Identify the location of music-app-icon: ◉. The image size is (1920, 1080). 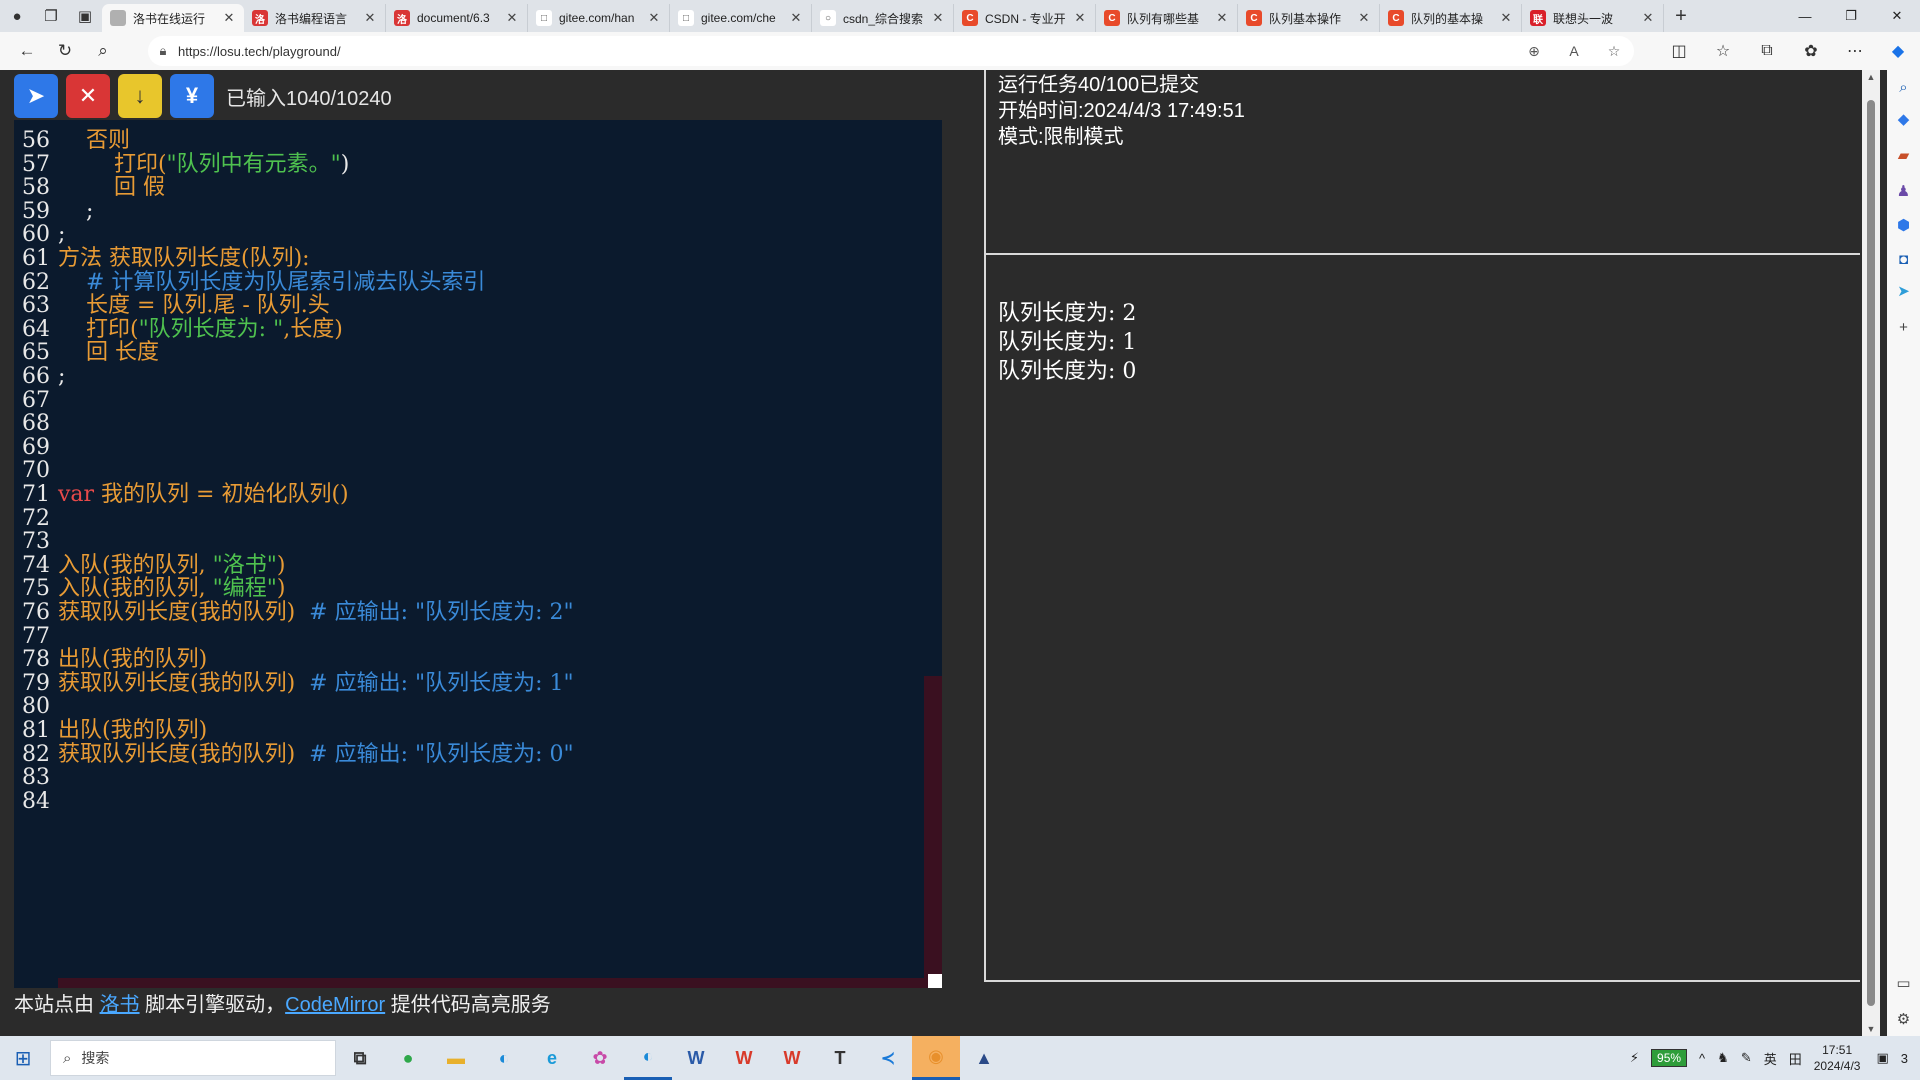
(936, 1058).